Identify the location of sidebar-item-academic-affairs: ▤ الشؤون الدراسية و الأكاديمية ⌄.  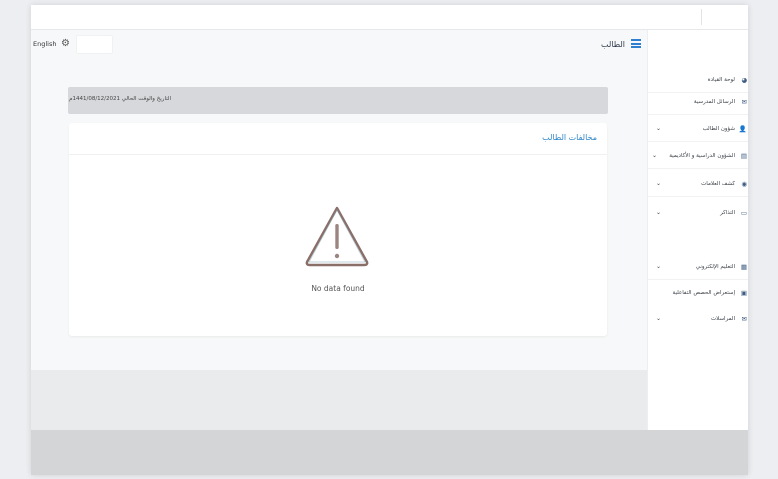
(698, 157).